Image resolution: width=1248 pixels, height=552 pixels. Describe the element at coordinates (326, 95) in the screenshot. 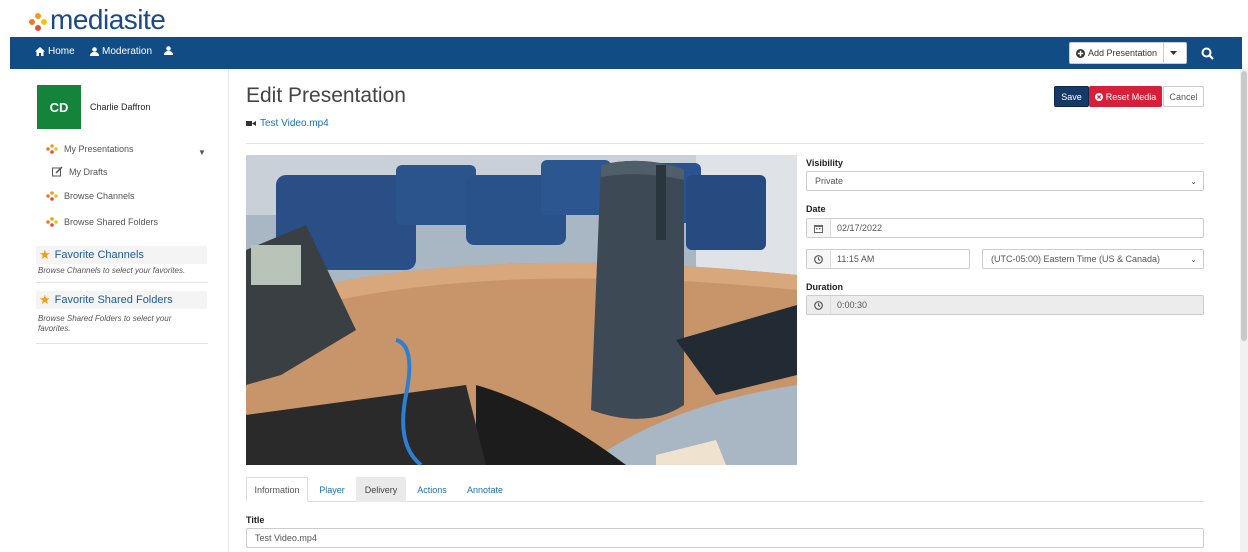

I see `page-title: Edit Presentation` at that location.